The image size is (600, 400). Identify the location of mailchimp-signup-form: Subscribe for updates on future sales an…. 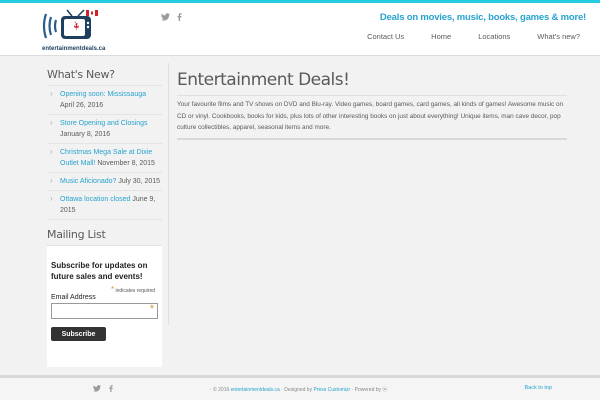
(104, 306).